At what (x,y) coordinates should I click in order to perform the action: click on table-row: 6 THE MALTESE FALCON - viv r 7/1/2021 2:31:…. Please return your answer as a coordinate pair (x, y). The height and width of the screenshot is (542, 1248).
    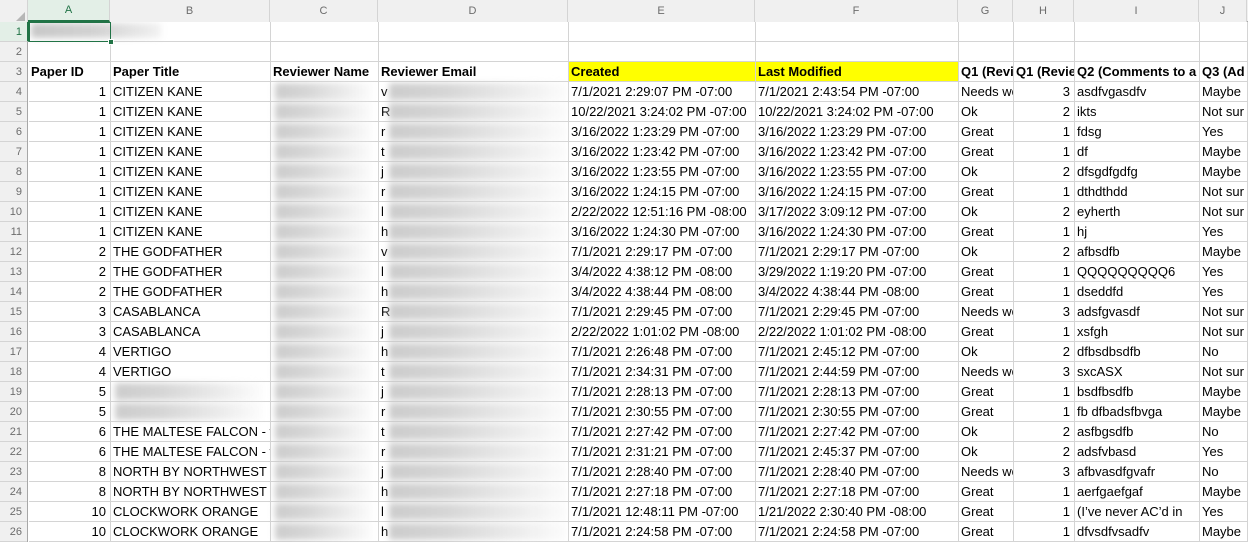
    Looking at the image, I should click on (638, 452).